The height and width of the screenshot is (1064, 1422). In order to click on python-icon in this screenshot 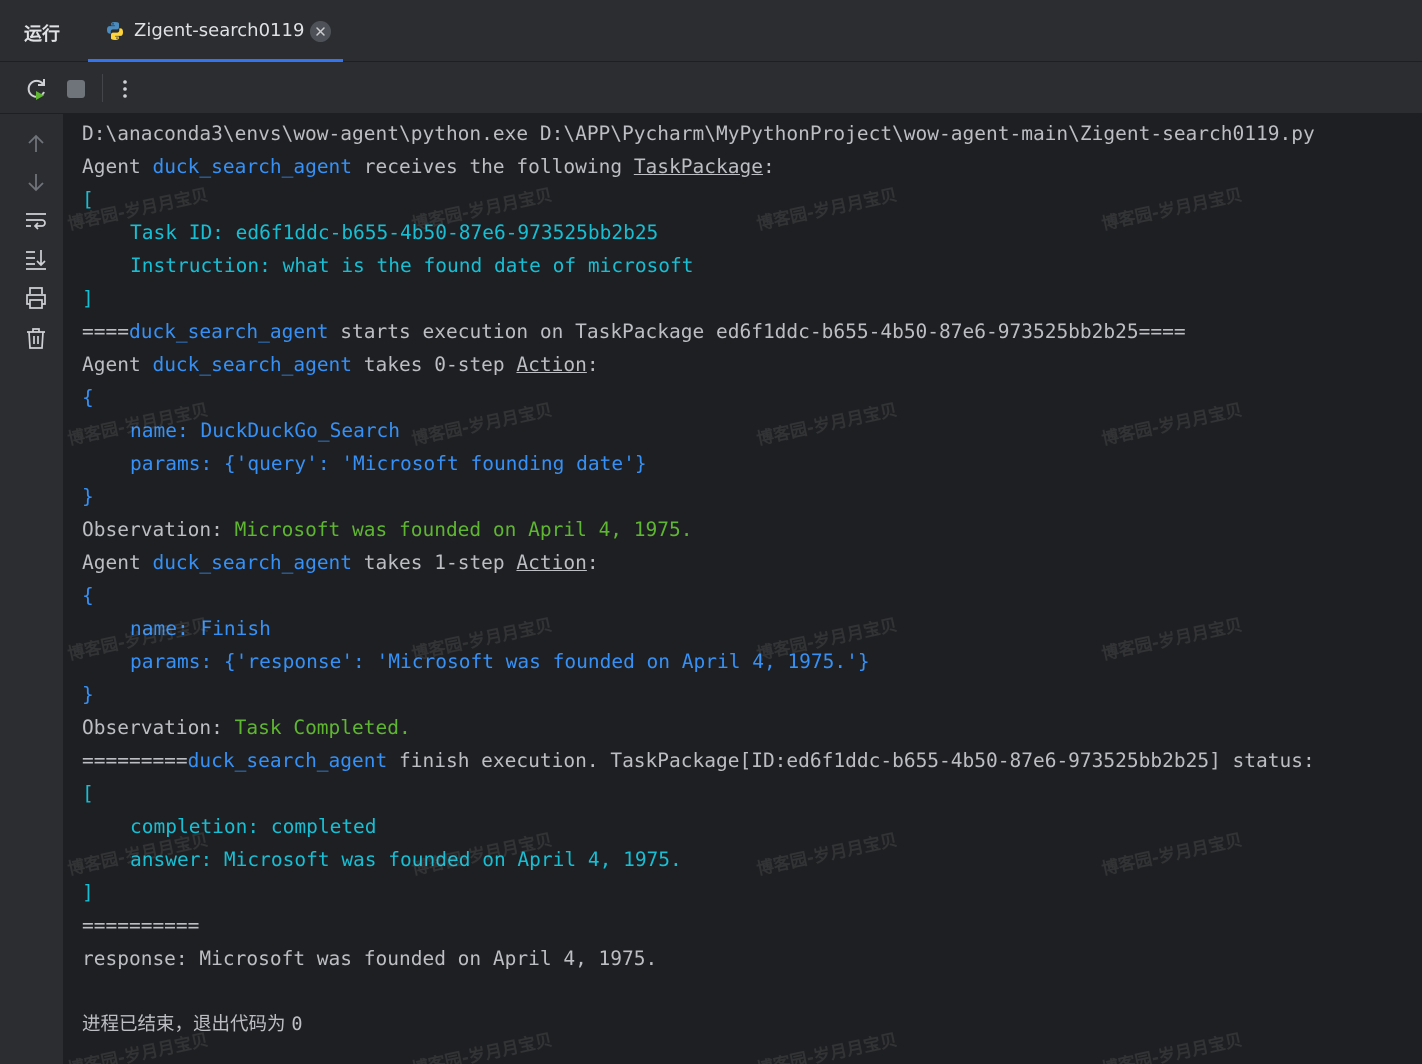, I will do `click(115, 31)`.